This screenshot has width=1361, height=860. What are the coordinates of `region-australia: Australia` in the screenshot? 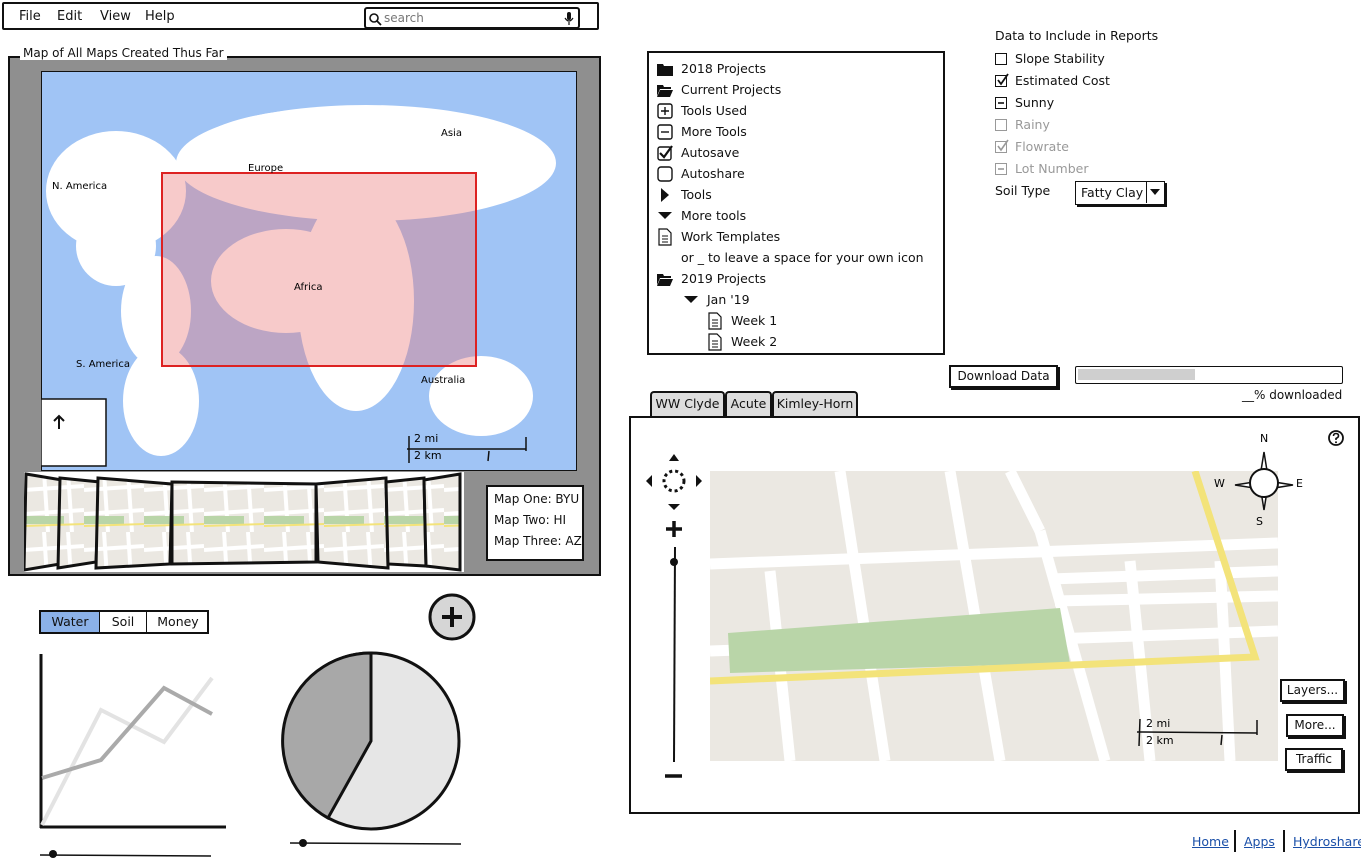 It's located at (443, 380).